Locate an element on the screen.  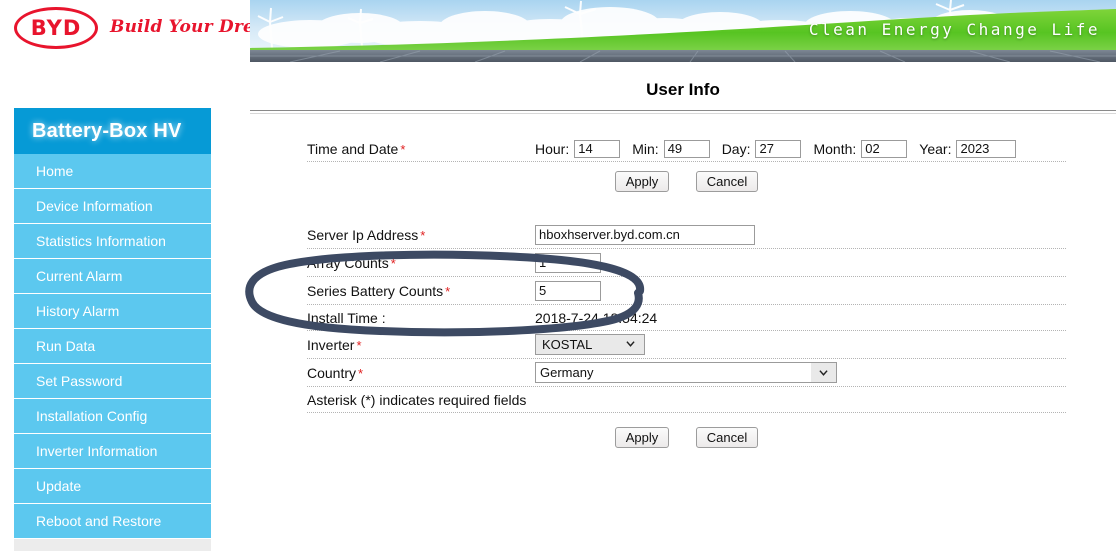
sidebar-item-label: Statistics Information is located at coordinates (101, 241).